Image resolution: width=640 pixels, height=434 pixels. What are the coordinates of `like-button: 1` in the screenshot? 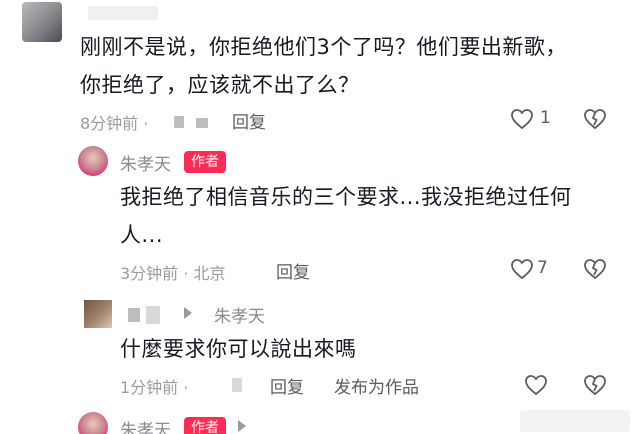 It's located at (532, 120).